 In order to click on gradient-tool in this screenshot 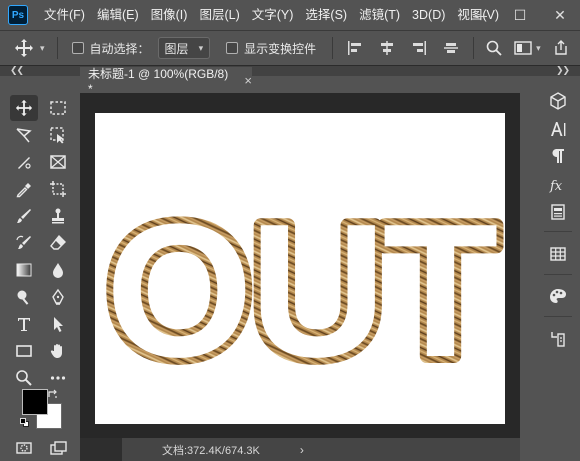, I will do `click(24, 270)`.